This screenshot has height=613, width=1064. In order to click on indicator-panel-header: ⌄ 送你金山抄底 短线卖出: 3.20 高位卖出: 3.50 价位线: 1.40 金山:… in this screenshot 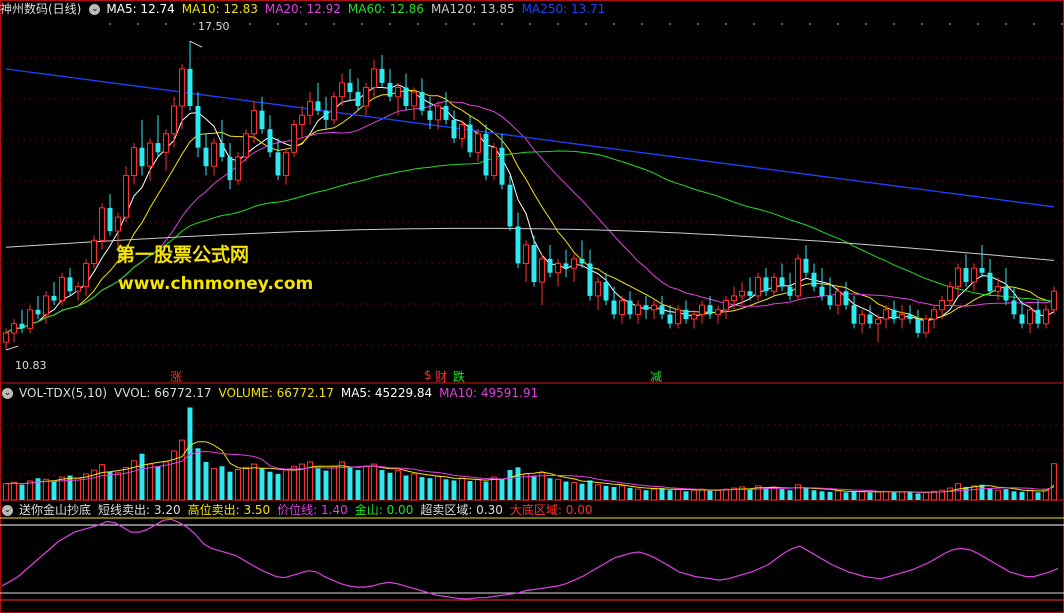, I will do `click(302, 510)`.